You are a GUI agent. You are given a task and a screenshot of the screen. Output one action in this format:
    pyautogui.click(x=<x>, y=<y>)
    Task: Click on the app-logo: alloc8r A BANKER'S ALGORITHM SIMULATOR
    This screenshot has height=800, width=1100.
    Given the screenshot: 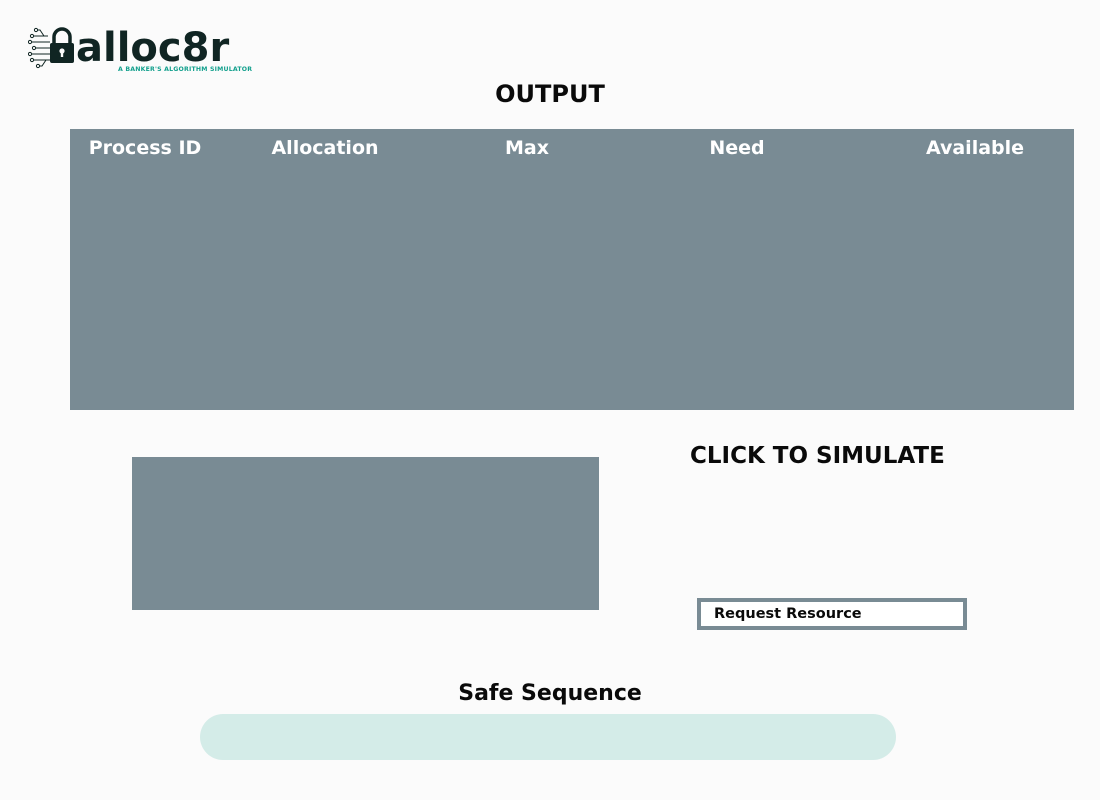 What is the action you would take?
    pyautogui.click(x=140, y=51)
    